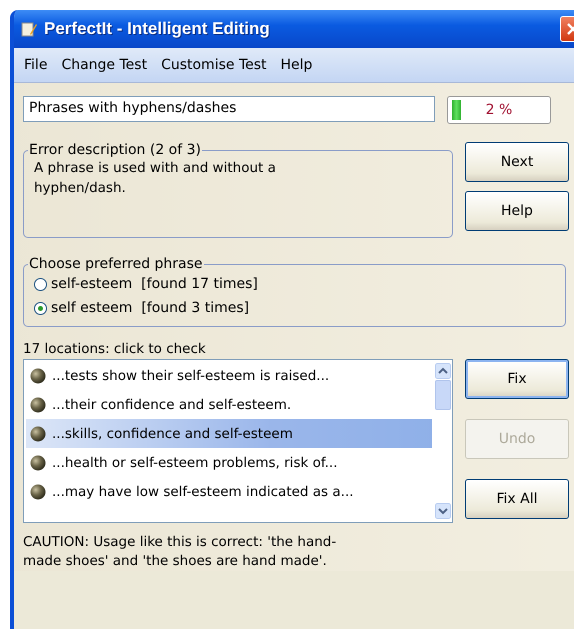  What do you see at coordinates (104, 65) in the screenshot?
I see `menu-item: Change Test` at bounding box center [104, 65].